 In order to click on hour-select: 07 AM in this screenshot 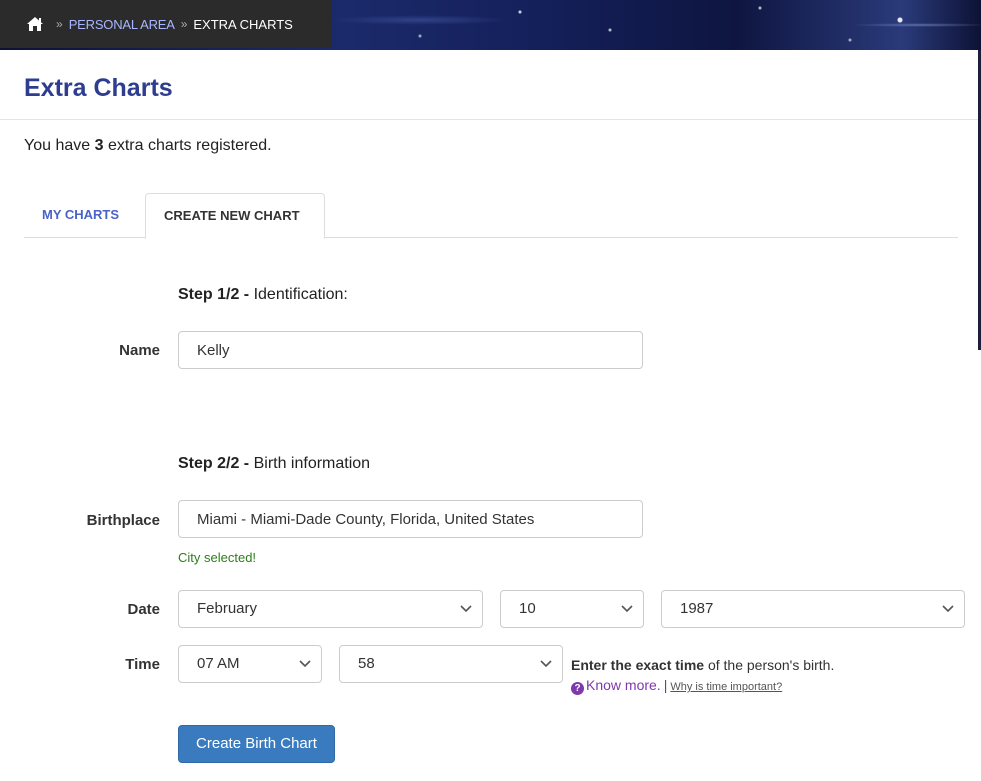, I will do `click(250, 664)`.